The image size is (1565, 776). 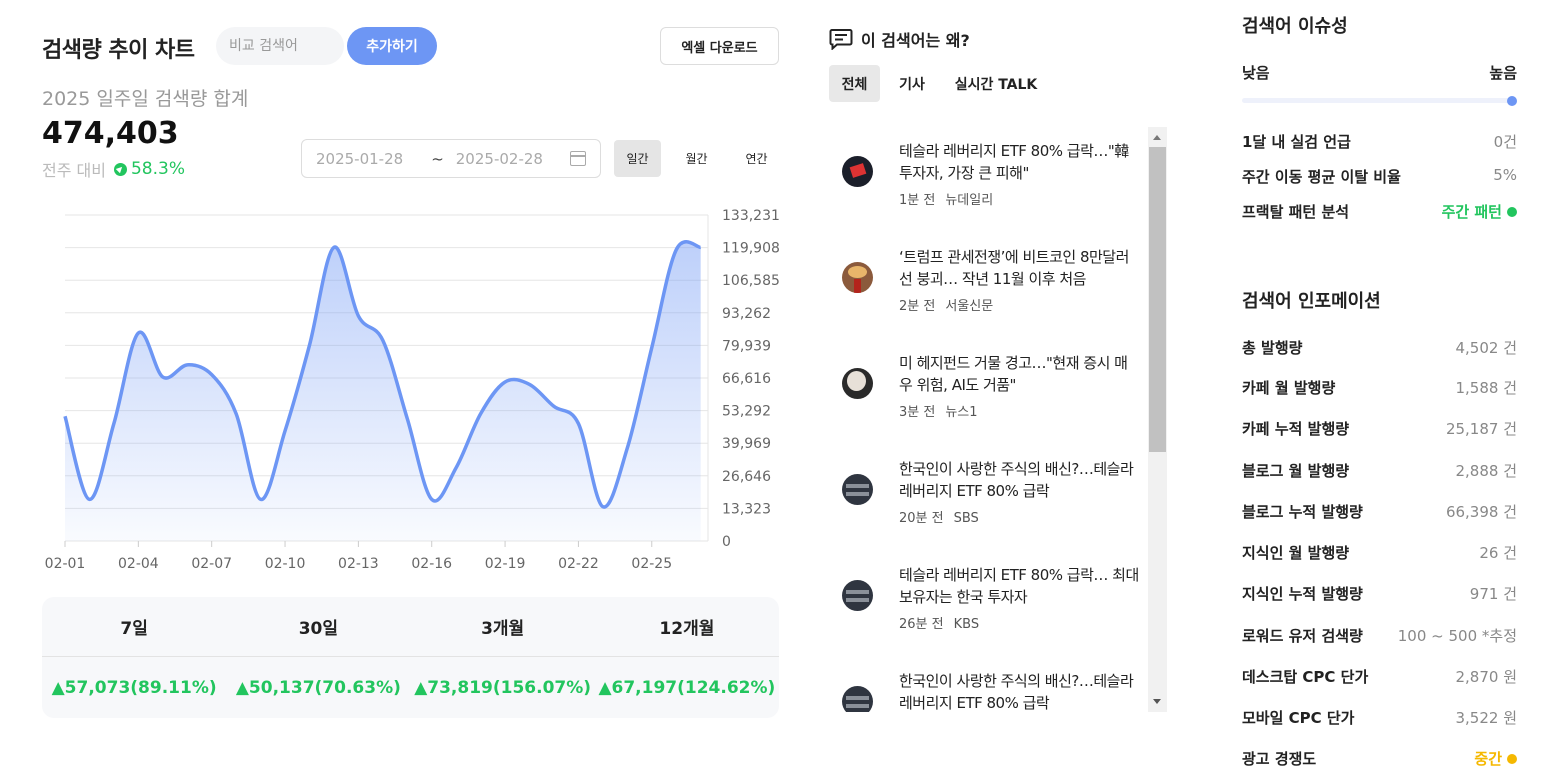 What do you see at coordinates (578, 158) in the screenshot?
I see `calendar-icon` at bounding box center [578, 158].